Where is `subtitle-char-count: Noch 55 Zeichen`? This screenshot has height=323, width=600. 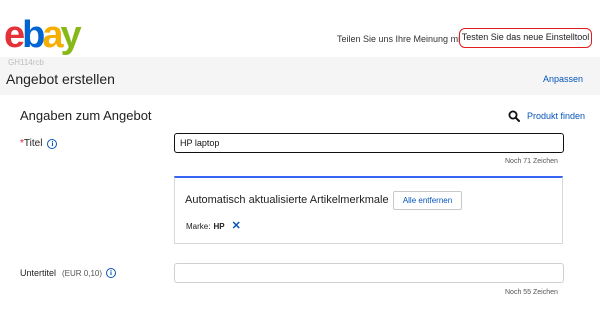 subtitle-char-count: Noch 55 Zeichen is located at coordinates (531, 292).